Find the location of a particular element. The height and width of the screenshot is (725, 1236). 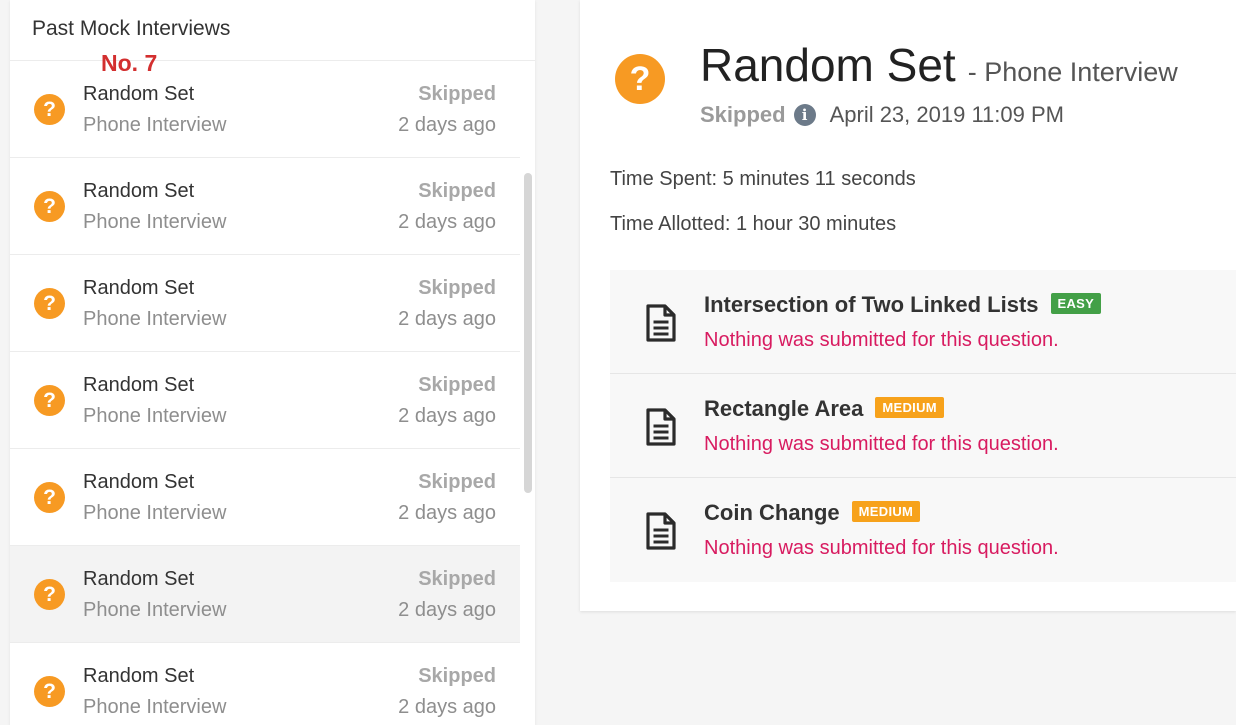

info-icon: i is located at coordinates (804, 115).